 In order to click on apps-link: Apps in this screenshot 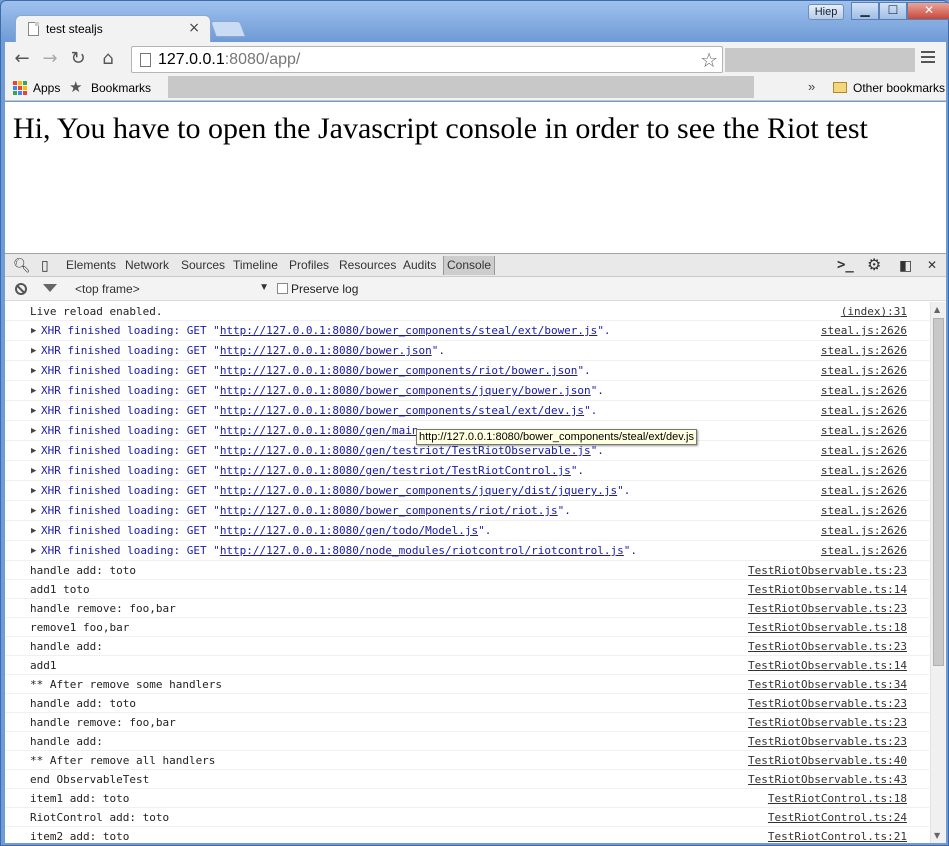, I will do `click(46, 88)`.